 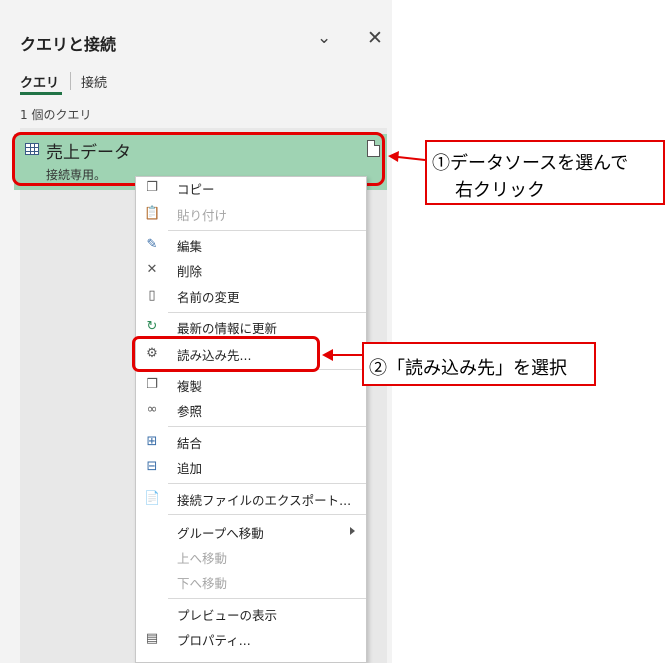 What do you see at coordinates (327, 355) in the screenshot?
I see `callout-arrow-2-head` at bounding box center [327, 355].